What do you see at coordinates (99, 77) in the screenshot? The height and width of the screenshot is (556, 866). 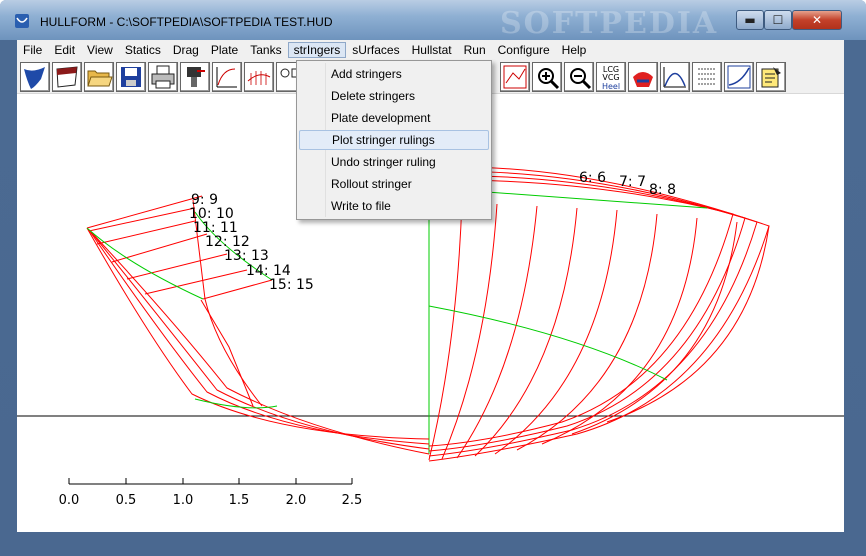 I see `open-folder-icon` at bounding box center [99, 77].